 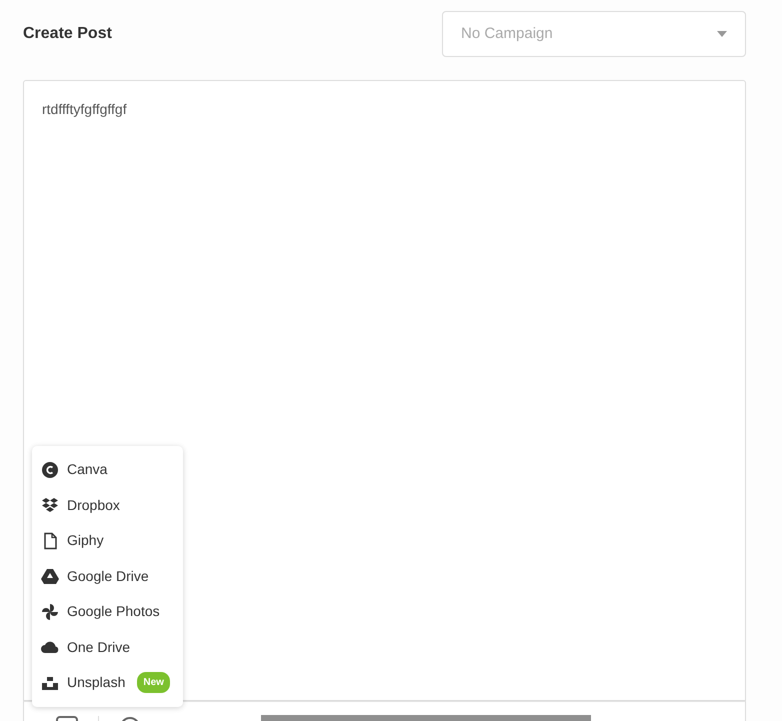 What do you see at coordinates (722, 34) in the screenshot?
I see `caret-icon` at bounding box center [722, 34].